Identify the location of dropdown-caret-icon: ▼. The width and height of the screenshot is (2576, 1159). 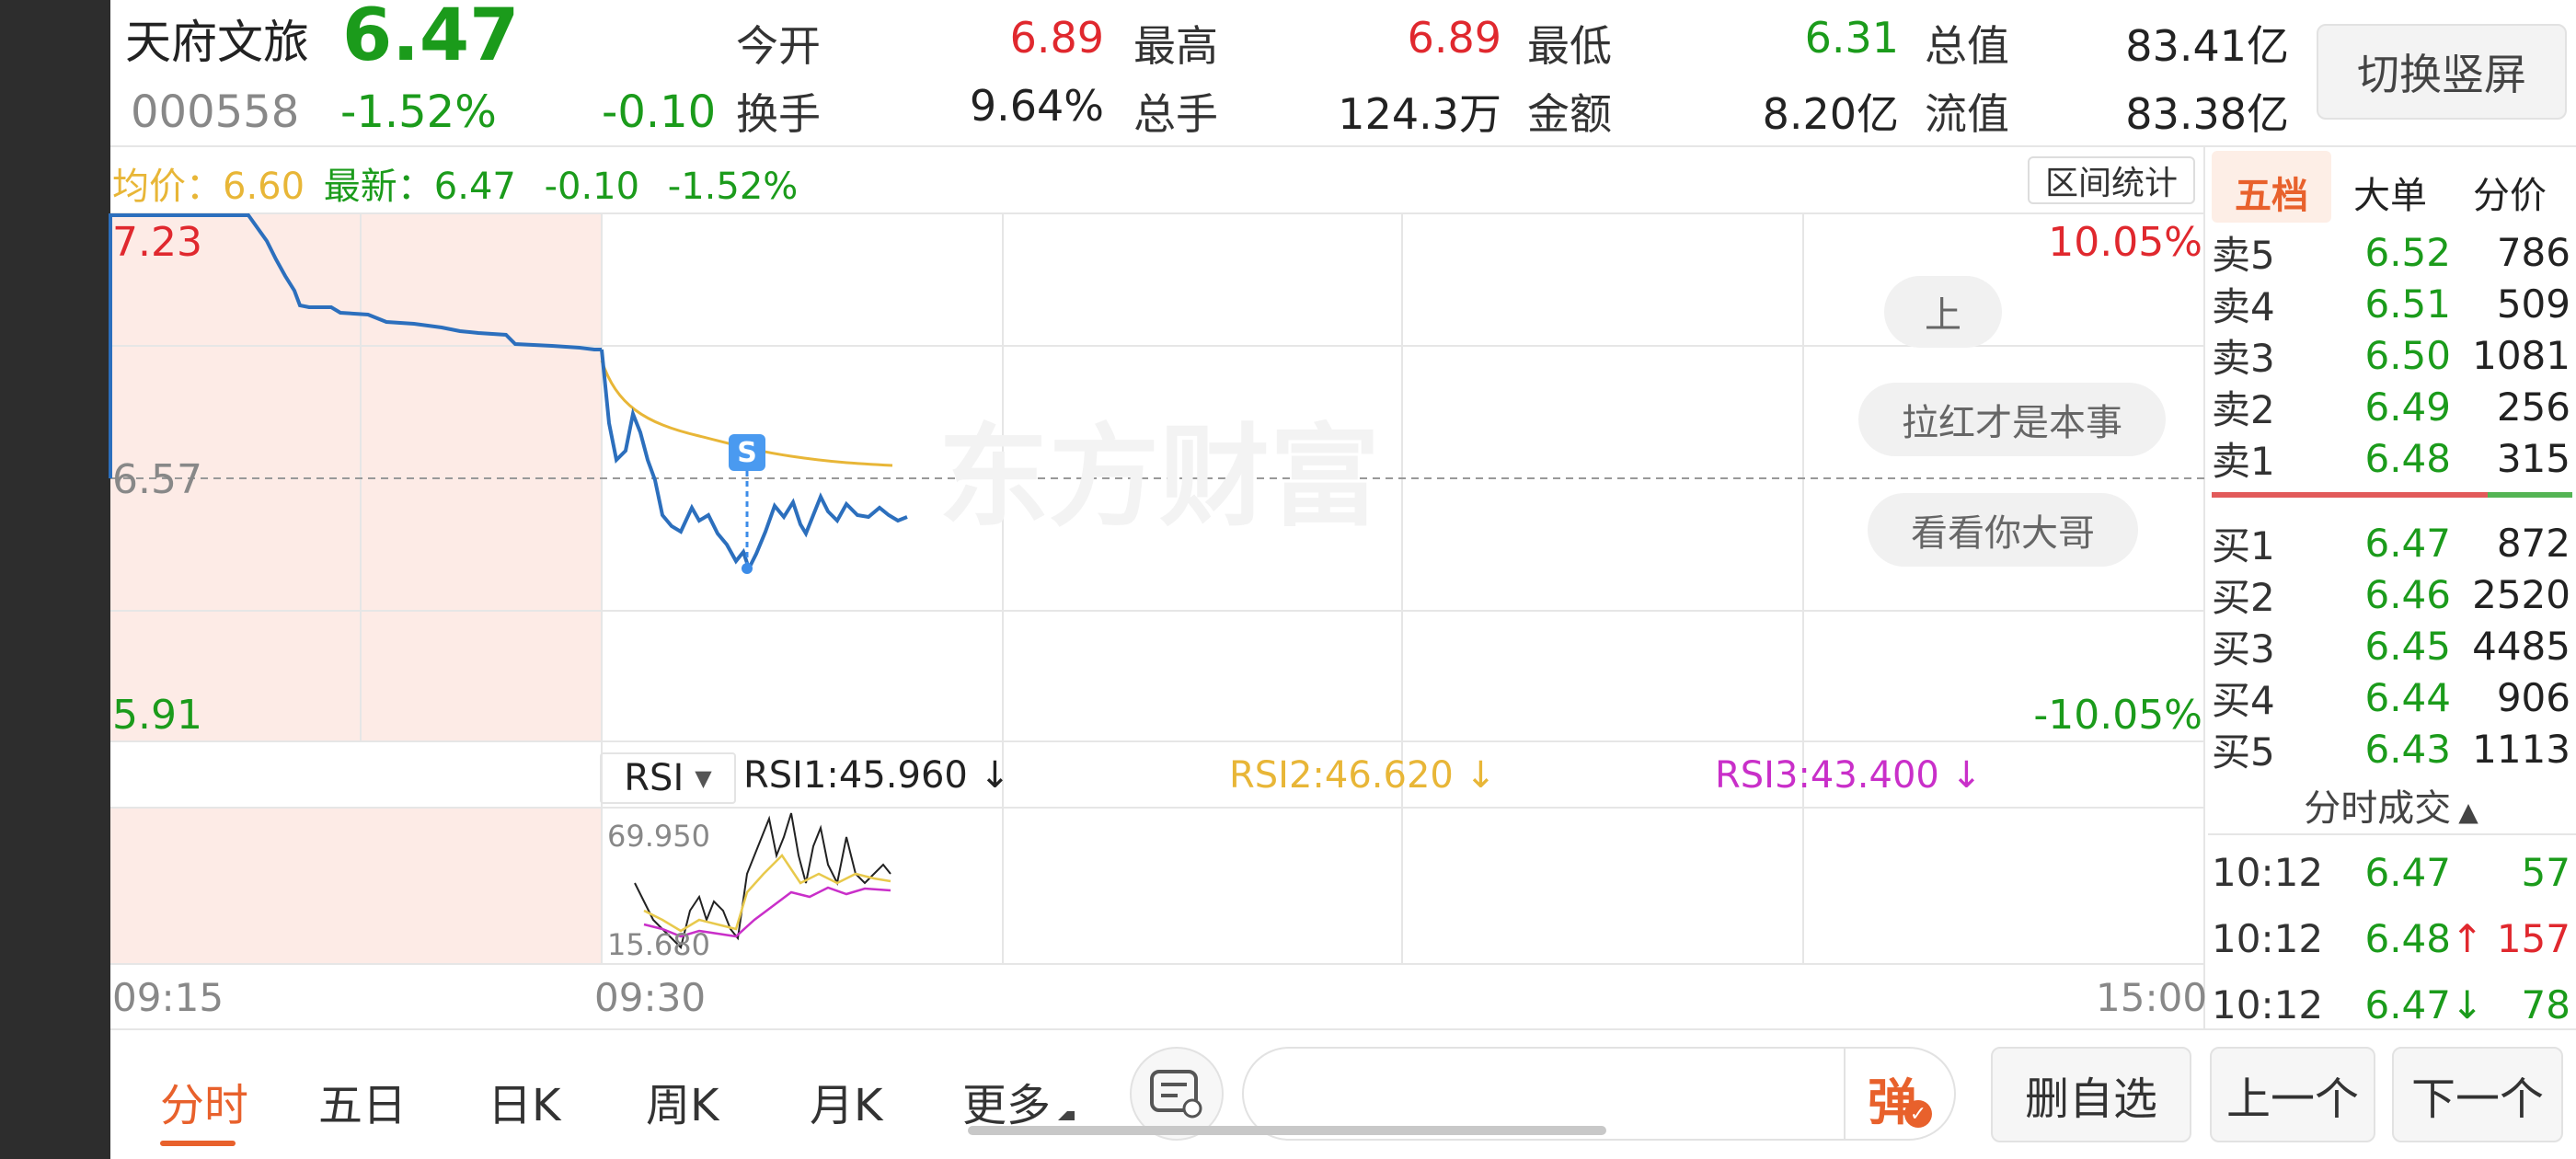
(703, 778).